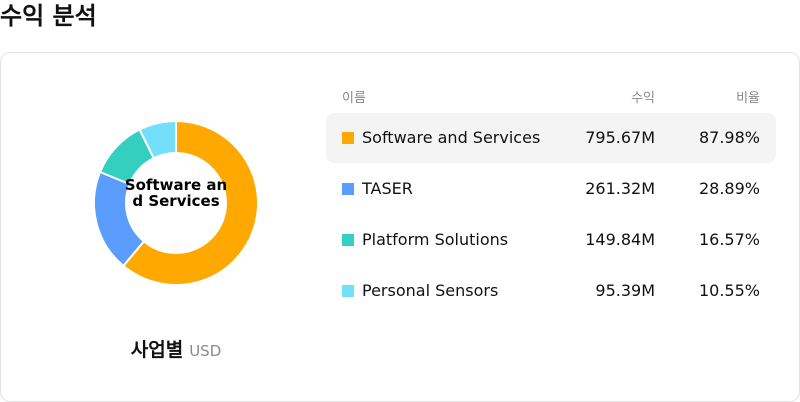  I want to click on column-header-share: 비율, so click(748, 98).